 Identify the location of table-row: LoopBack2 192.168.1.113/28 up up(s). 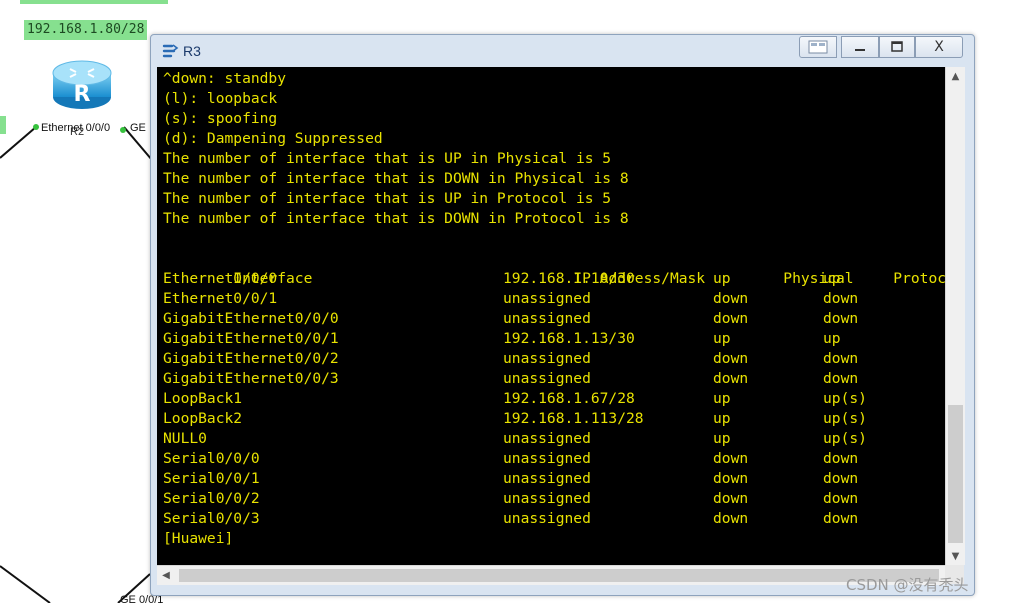
(554, 419).